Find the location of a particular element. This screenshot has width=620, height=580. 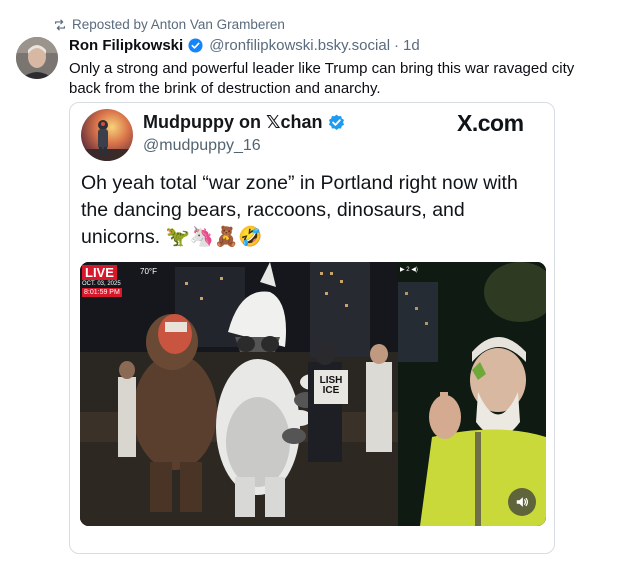

clip-indicator: ▶ 2 ◀) is located at coordinates (409, 270).